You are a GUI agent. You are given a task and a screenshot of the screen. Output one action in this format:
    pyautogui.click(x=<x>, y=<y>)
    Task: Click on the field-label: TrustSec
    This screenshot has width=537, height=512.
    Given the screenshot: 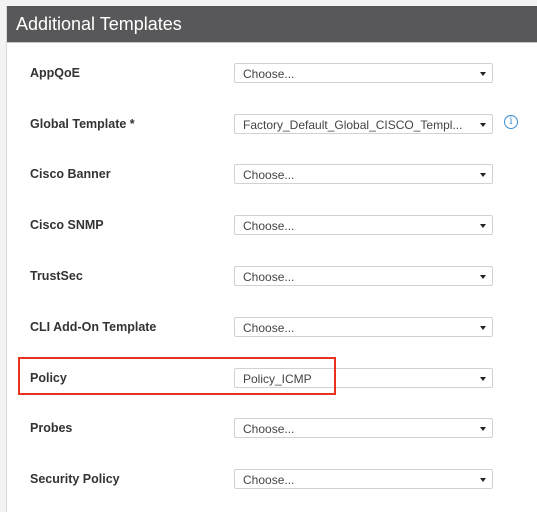 What is the action you would take?
    pyautogui.click(x=56, y=276)
    